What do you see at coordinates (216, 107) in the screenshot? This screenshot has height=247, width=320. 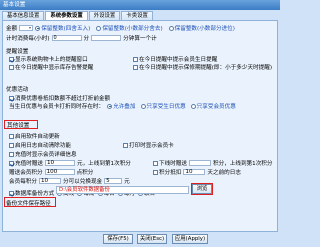 I see `member-only-label: 只享受会员优惠` at bounding box center [216, 107].